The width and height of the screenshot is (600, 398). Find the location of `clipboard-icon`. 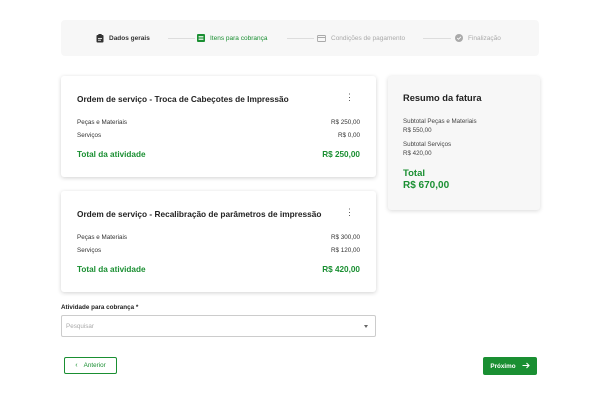

clipboard-icon is located at coordinates (100, 38).